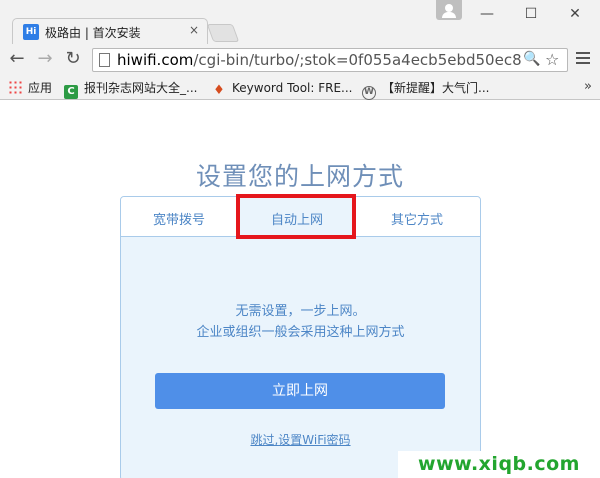 The height and width of the screenshot is (478, 600). What do you see at coordinates (300, 439) in the screenshot?
I see `skip-wifi-link: 跳过,设置WiFi密码` at bounding box center [300, 439].